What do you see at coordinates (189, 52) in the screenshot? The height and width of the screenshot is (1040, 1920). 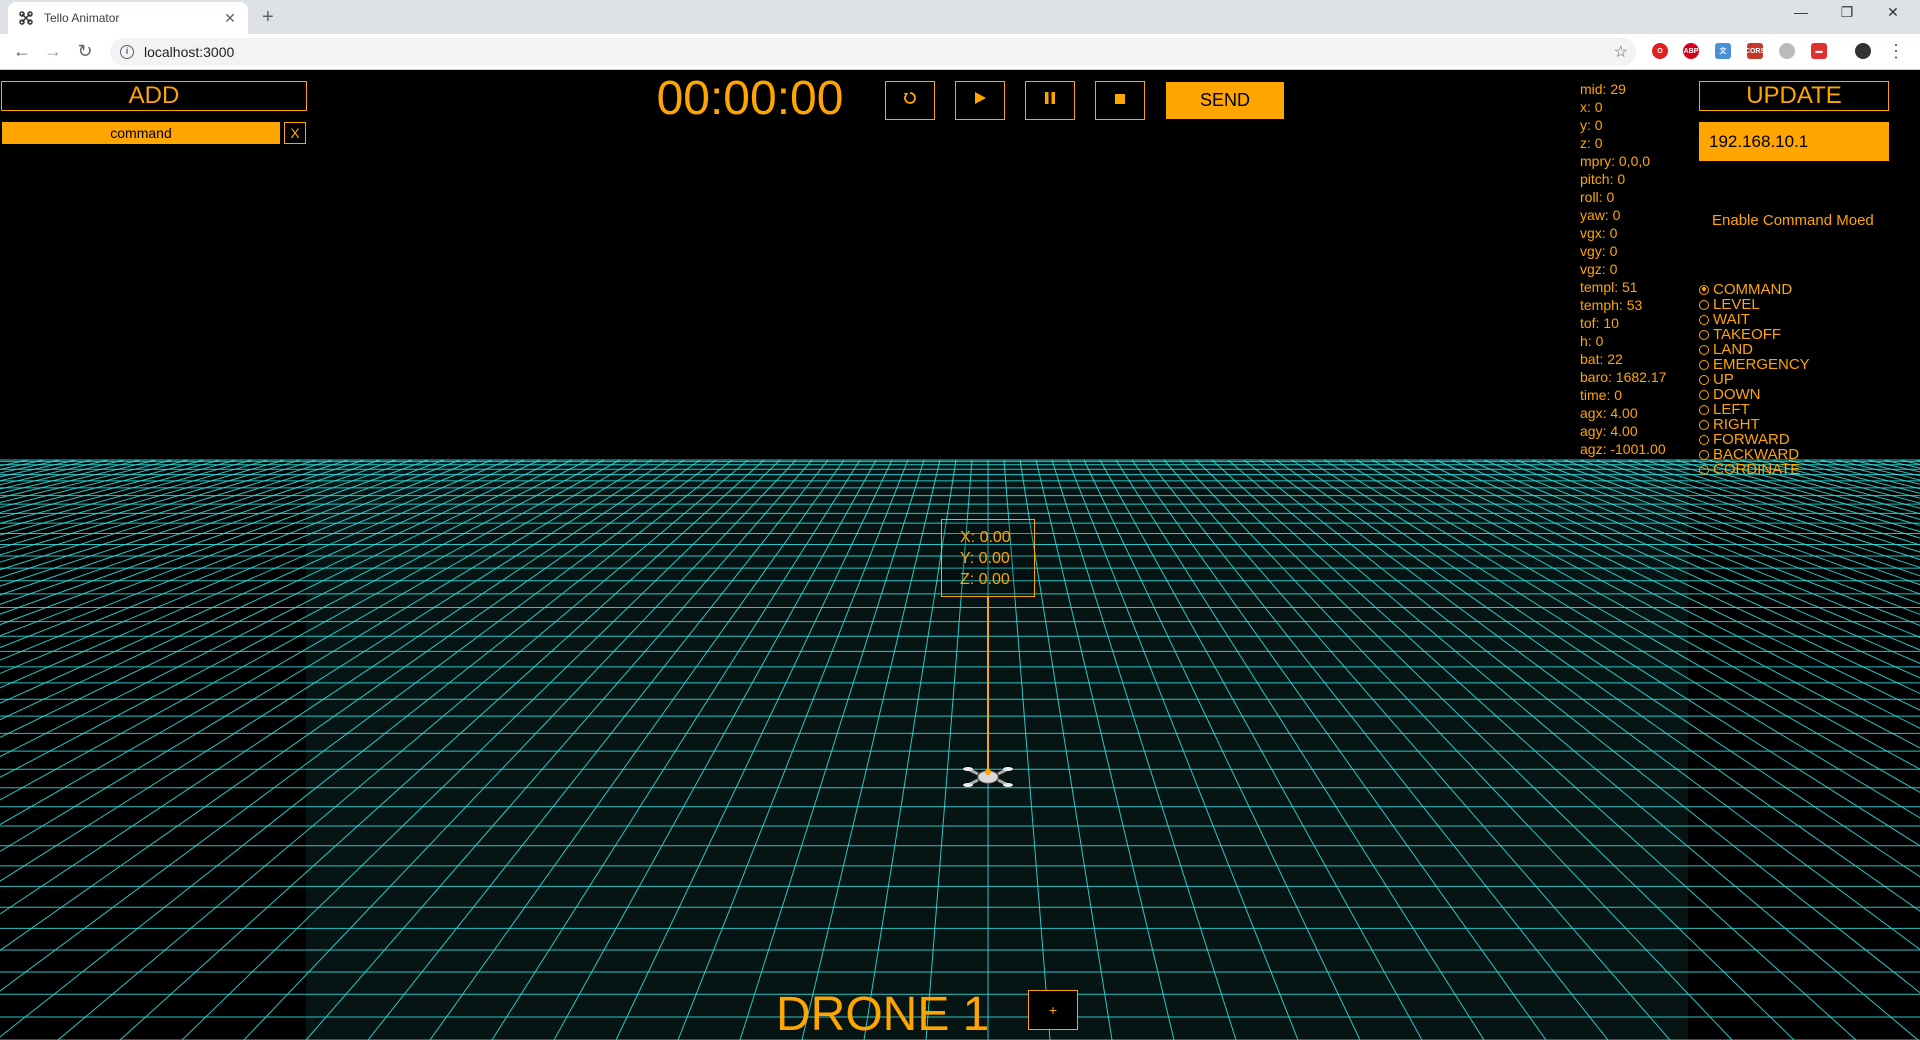 I see `url-text: localhost:3000` at bounding box center [189, 52].